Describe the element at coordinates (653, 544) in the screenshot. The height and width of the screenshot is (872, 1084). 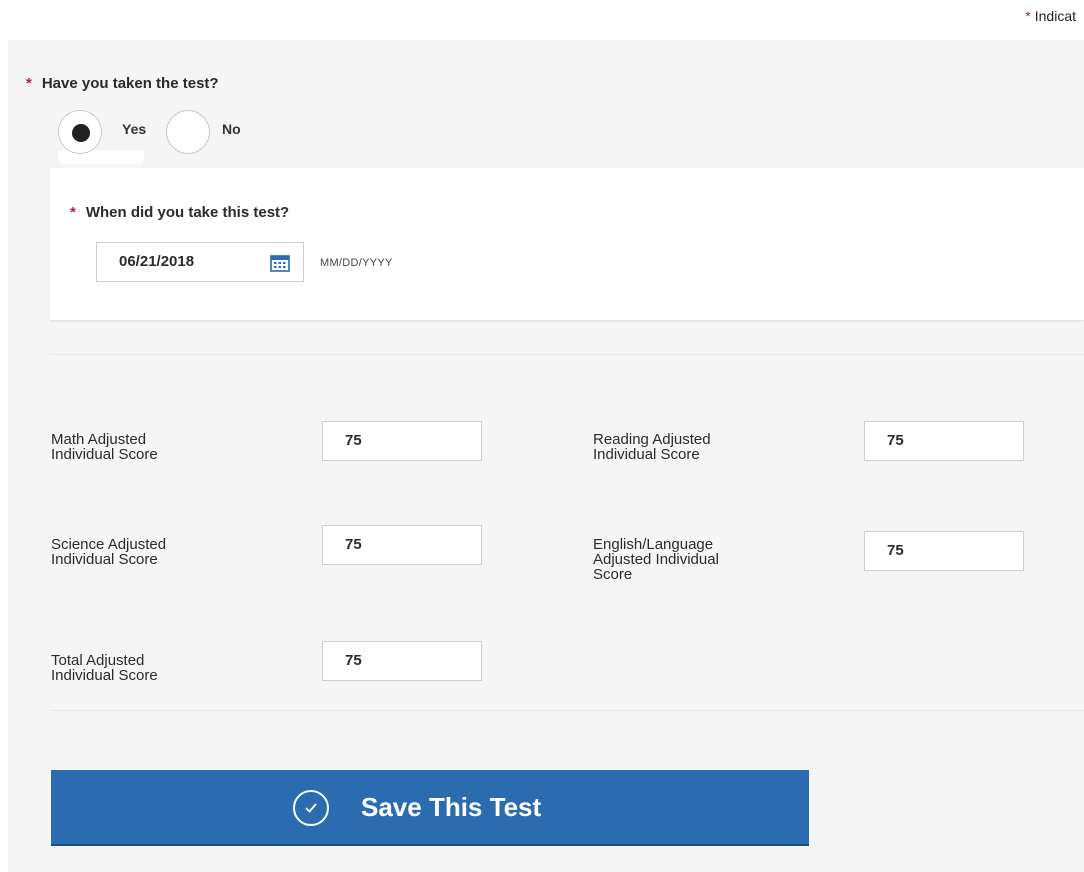
I see `english-score-label-line1: English/Language` at that location.